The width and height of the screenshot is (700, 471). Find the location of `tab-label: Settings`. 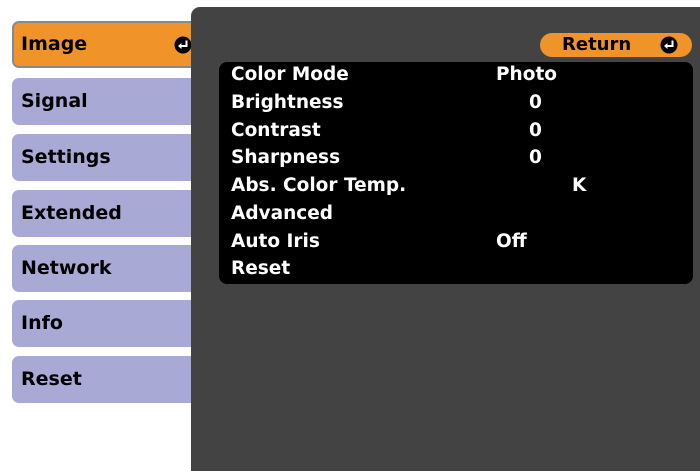

tab-label: Settings is located at coordinates (66, 157).